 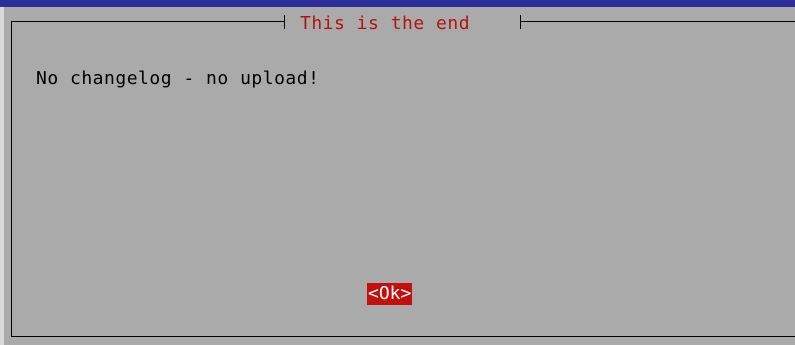 What do you see at coordinates (11, 179) in the screenshot?
I see `frame-left` at bounding box center [11, 179].